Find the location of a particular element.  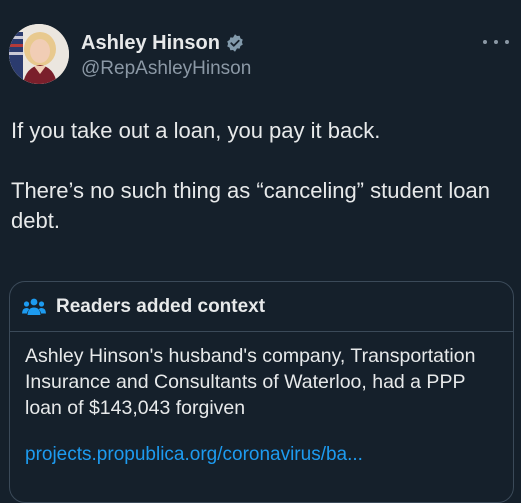

more-options-icon is located at coordinates (496, 42).